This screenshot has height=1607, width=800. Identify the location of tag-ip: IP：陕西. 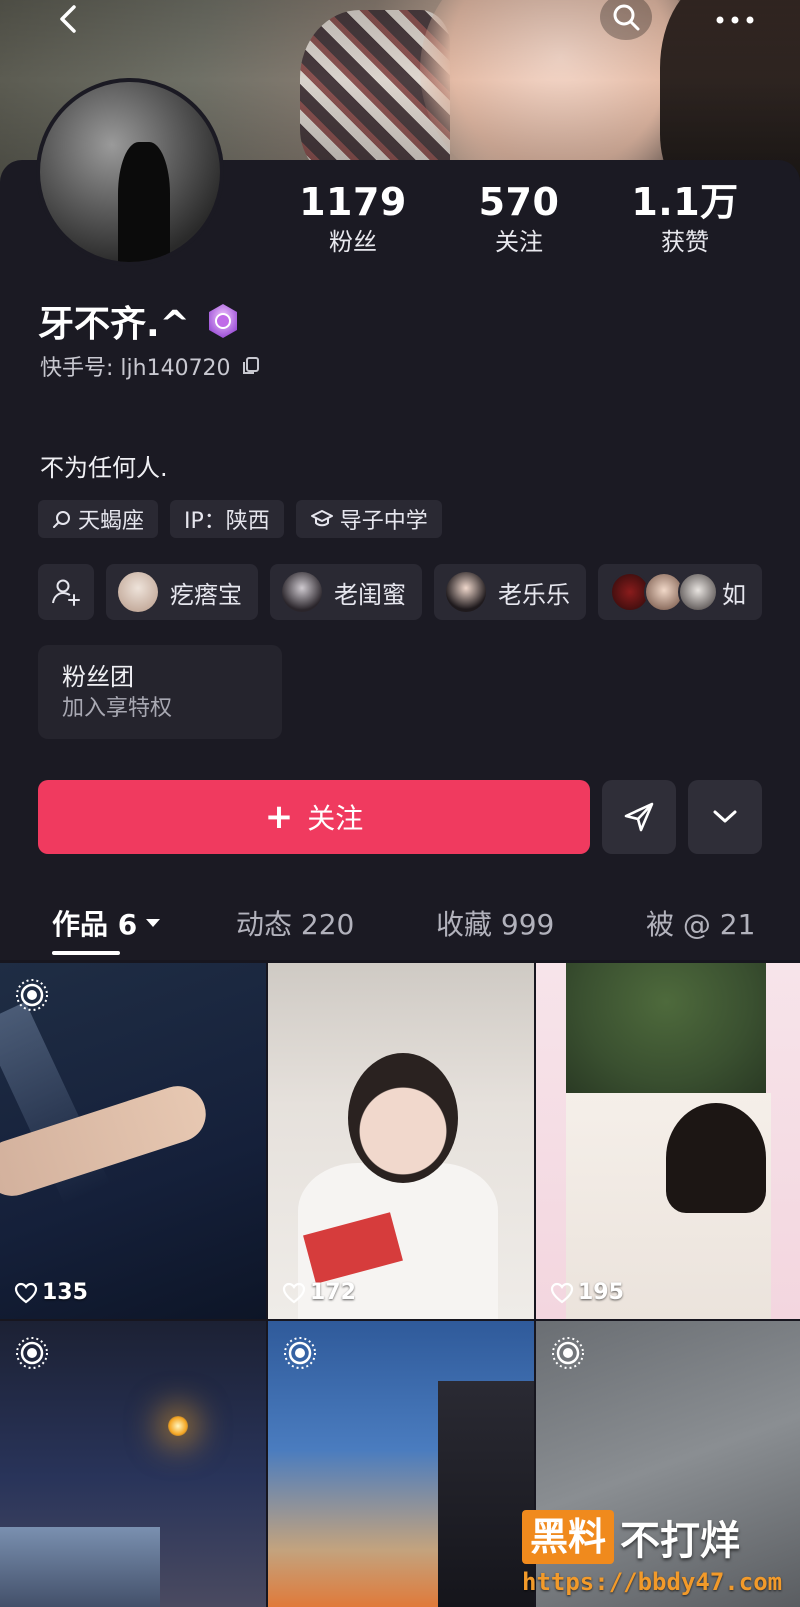
(227, 519).